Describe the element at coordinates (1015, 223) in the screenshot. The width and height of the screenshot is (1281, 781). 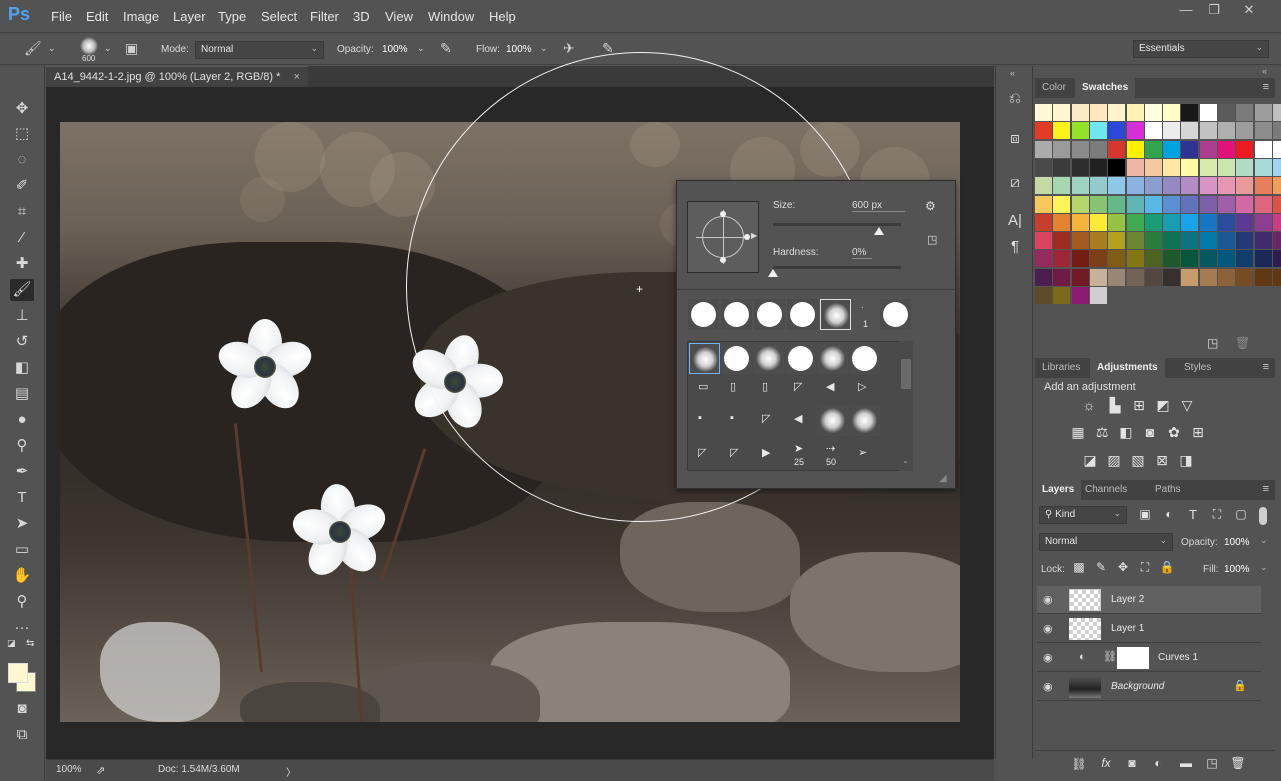
I see `character-panel-icon: A|` at that location.